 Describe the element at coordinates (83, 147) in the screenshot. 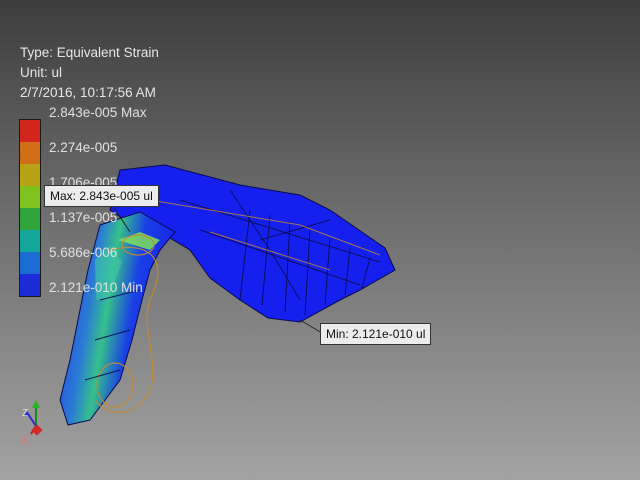

I see `legend-label-2: 2.274e-005` at that location.